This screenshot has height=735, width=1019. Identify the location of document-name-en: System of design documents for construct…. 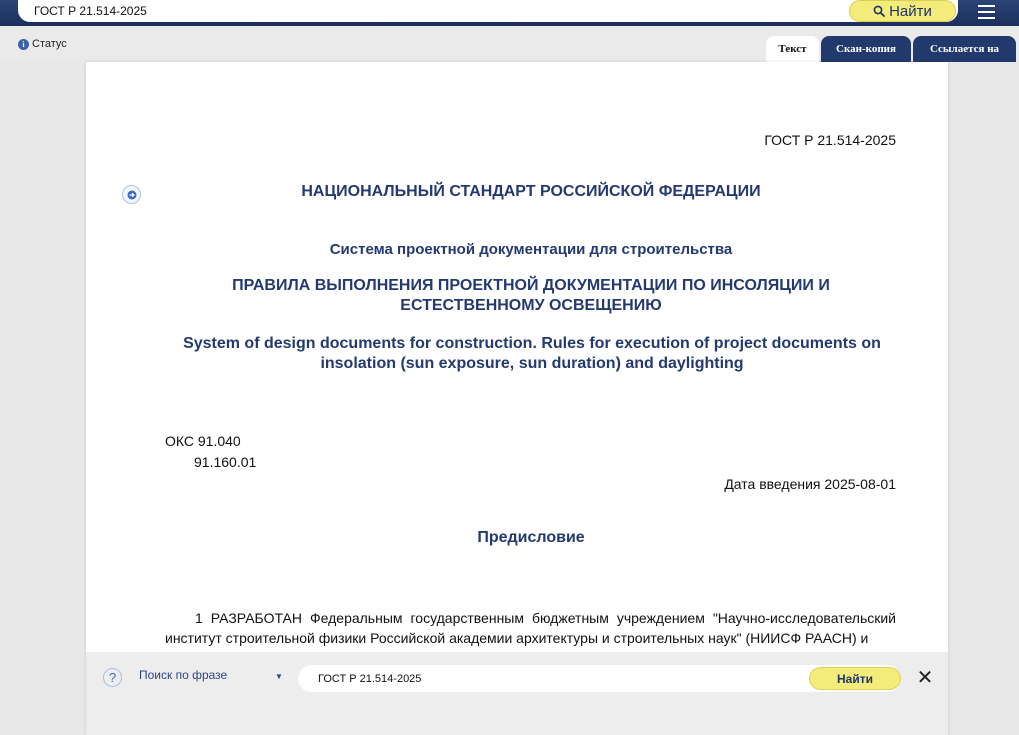
(532, 353).